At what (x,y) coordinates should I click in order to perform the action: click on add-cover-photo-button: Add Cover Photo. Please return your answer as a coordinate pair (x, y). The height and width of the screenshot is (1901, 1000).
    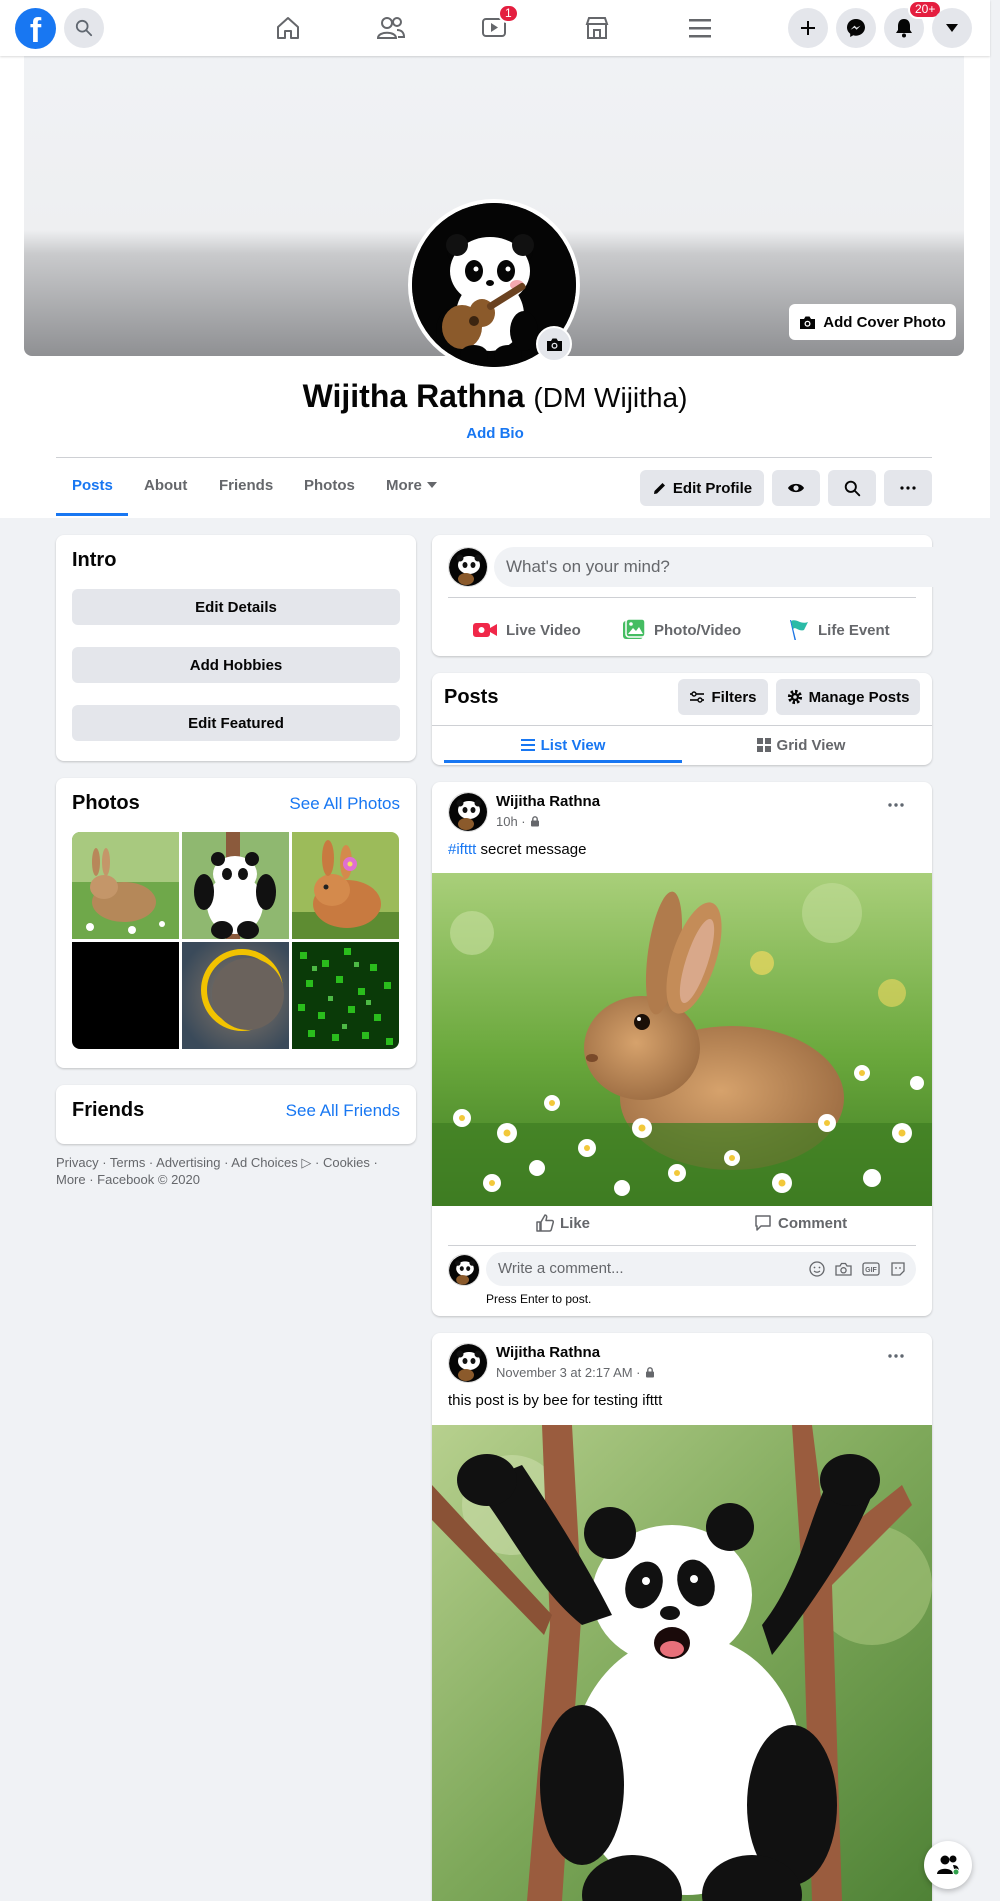
    Looking at the image, I should click on (872, 322).